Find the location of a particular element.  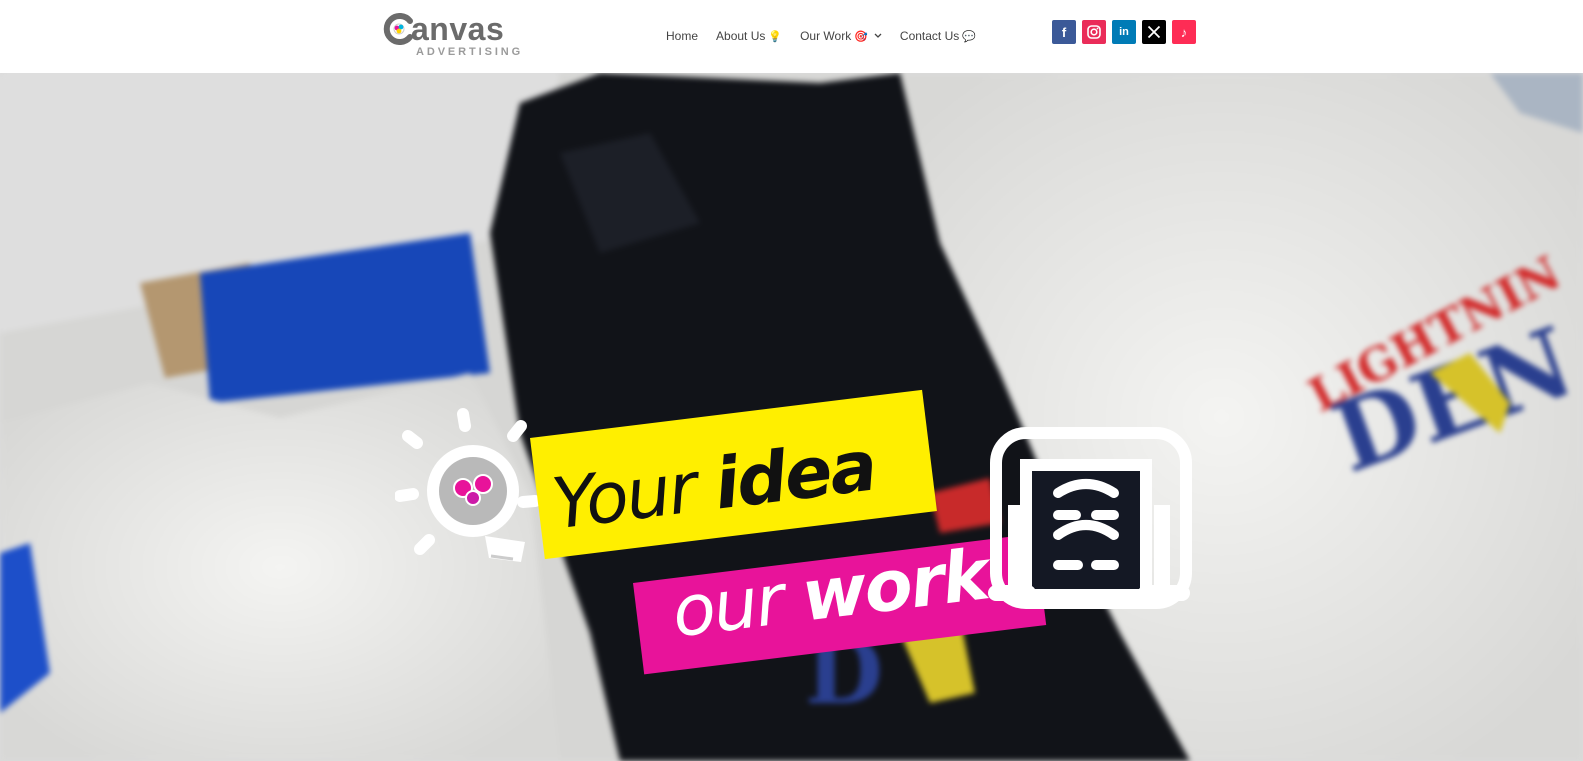

chevron-down-icon is located at coordinates (878, 36).